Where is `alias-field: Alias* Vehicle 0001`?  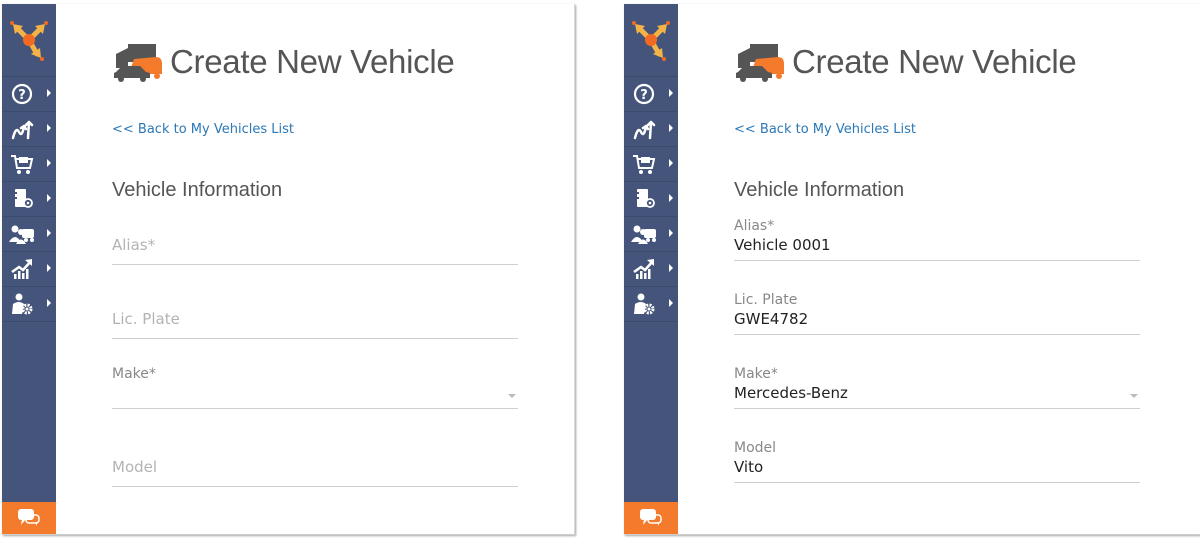
alias-field: Alias* Vehicle 0001 is located at coordinates (937, 239).